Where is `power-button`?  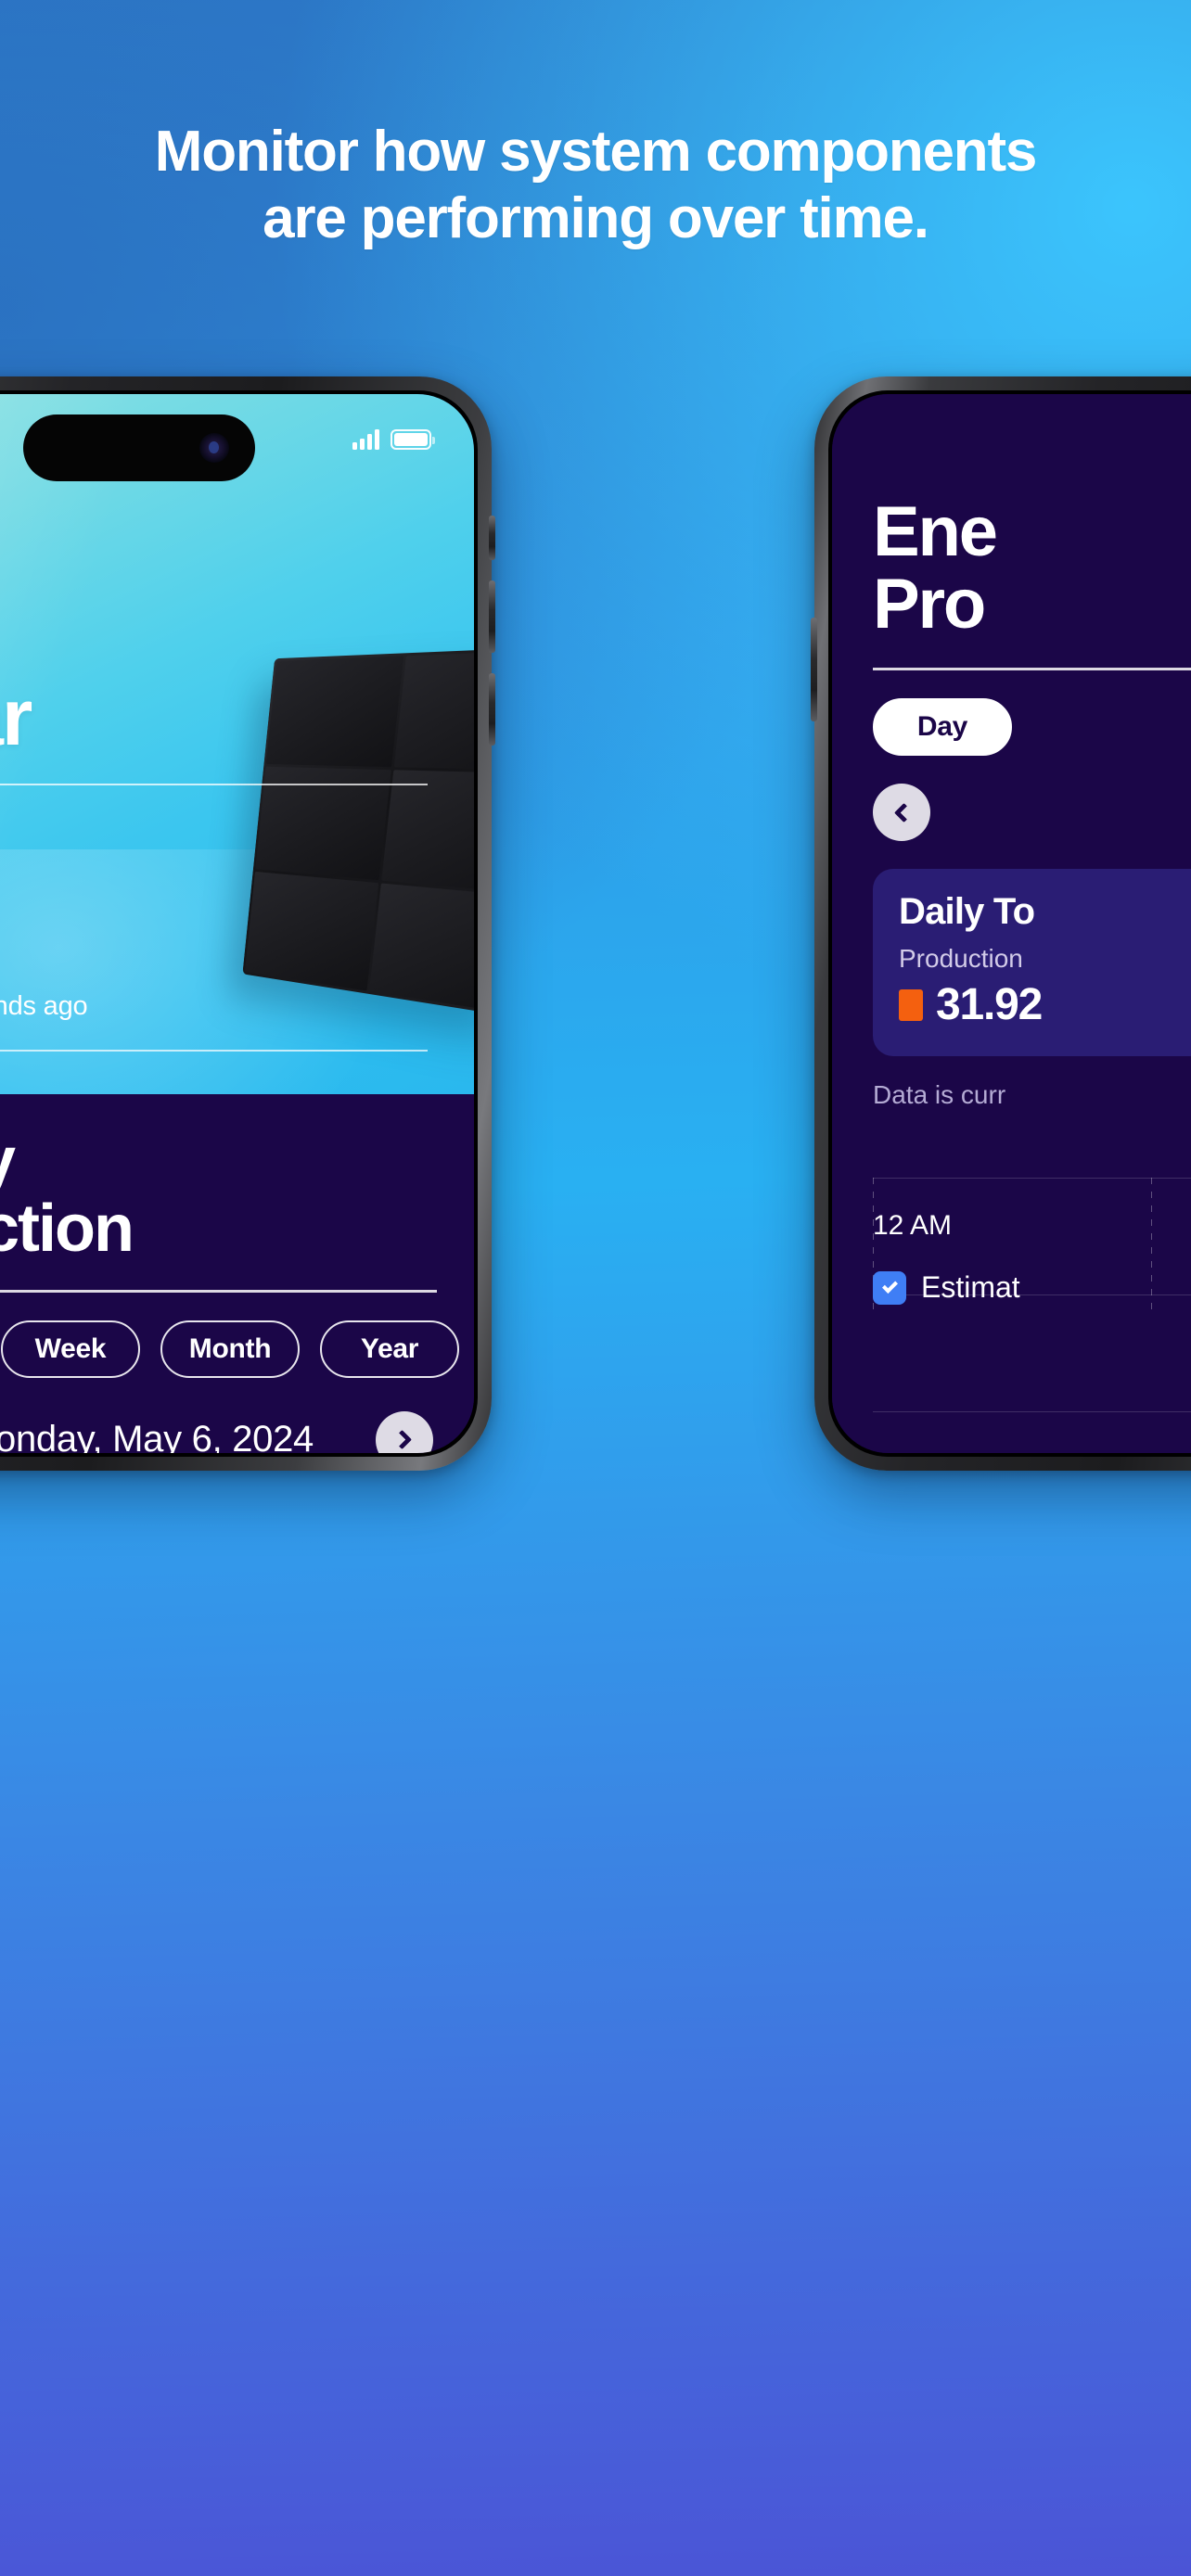
power-button is located at coordinates (814, 669).